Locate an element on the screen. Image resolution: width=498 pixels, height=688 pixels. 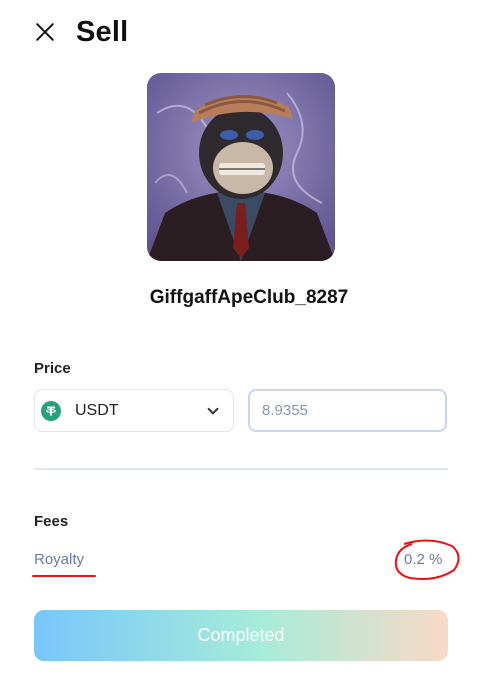
currency-select: USDT is located at coordinates (134, 410).